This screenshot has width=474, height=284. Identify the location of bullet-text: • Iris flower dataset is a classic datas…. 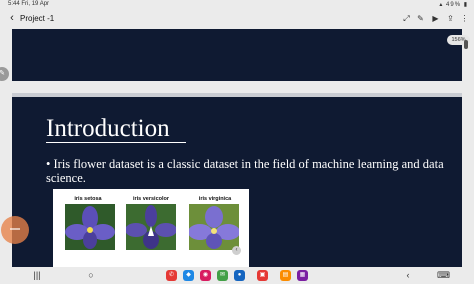
(245, 171).